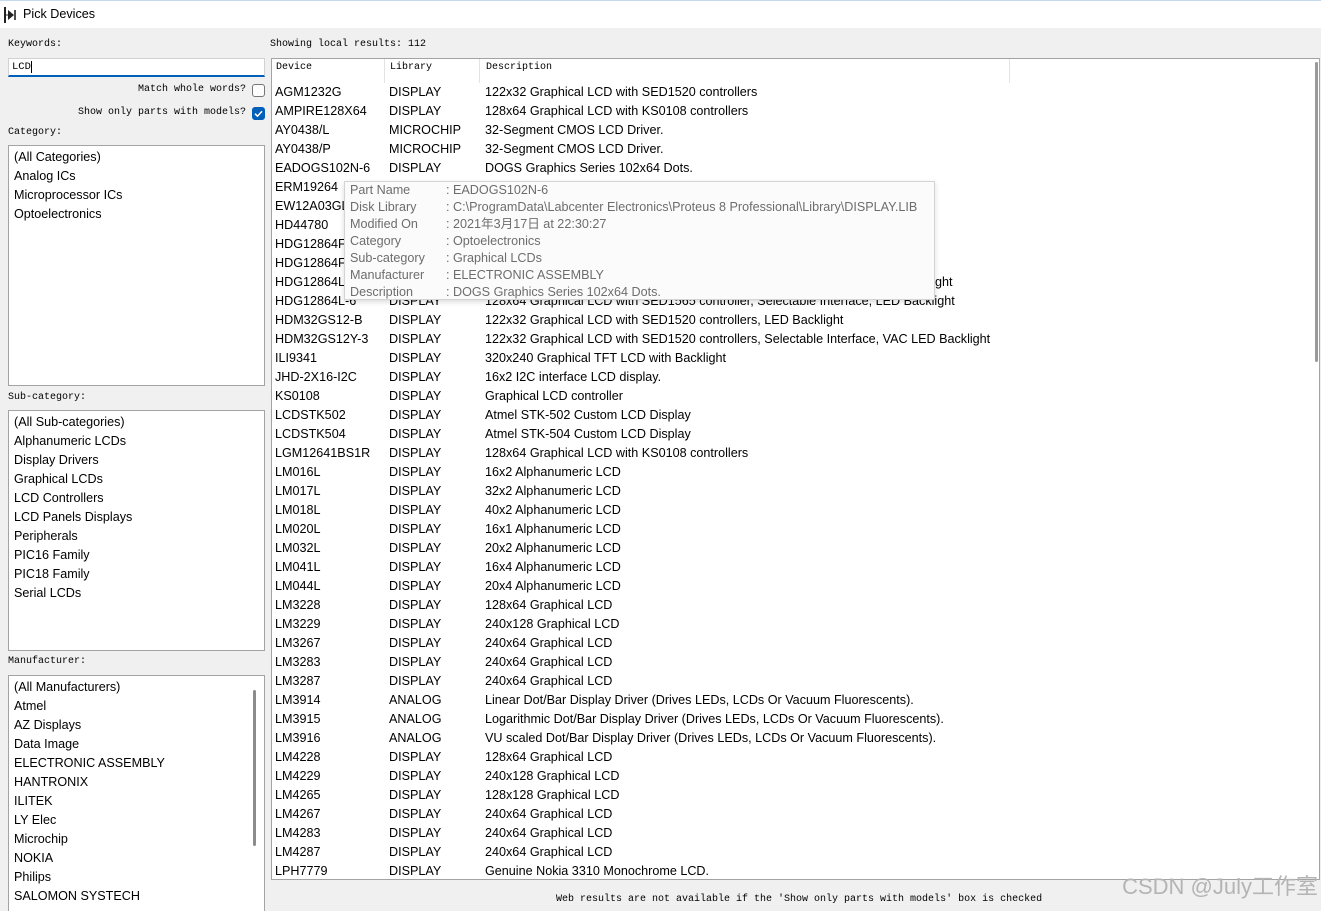 The height and width of the screenshot is (911, 1321). I want to click on library-cell: ANALOG, so click(415, 719).